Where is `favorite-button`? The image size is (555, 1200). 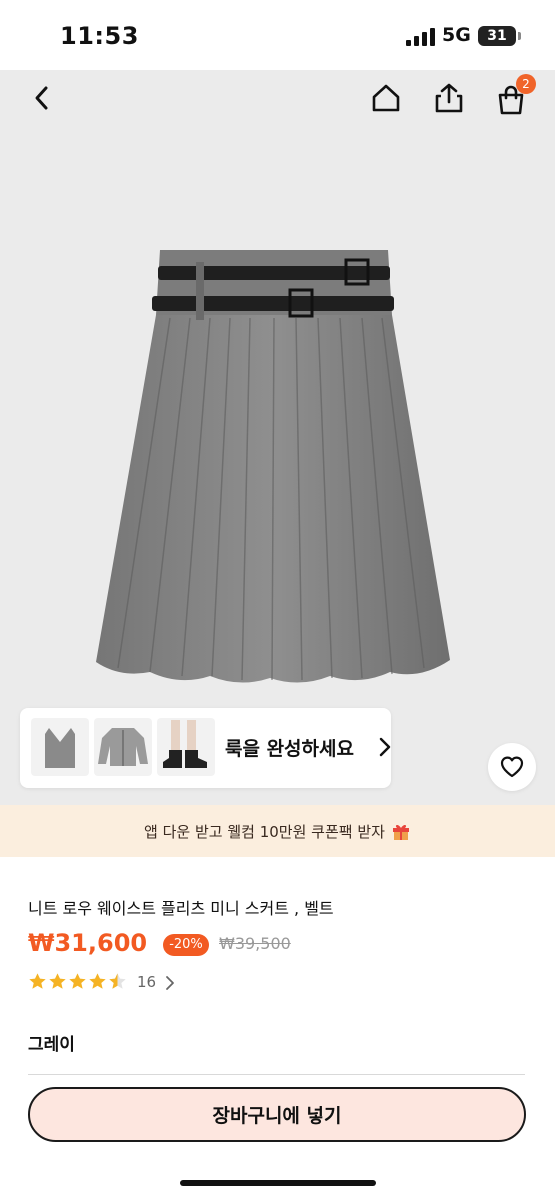
favorite-button is located at coordinates (512, 767).